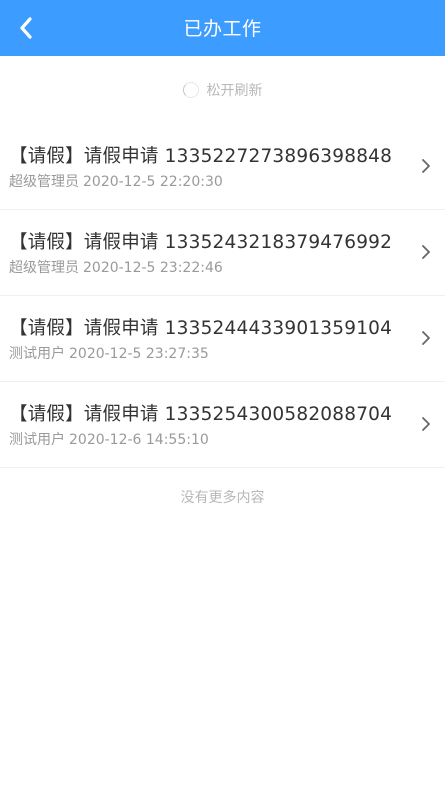  I want to click on item-meta: 测试用户 2020-12-6 14:55:10, so click(109, 439).